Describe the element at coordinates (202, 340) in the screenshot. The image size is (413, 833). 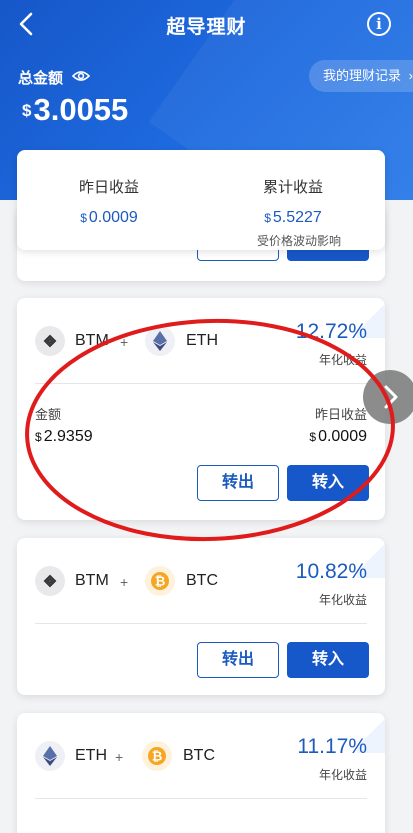
I see `coin-b-name: ETH` at that location.